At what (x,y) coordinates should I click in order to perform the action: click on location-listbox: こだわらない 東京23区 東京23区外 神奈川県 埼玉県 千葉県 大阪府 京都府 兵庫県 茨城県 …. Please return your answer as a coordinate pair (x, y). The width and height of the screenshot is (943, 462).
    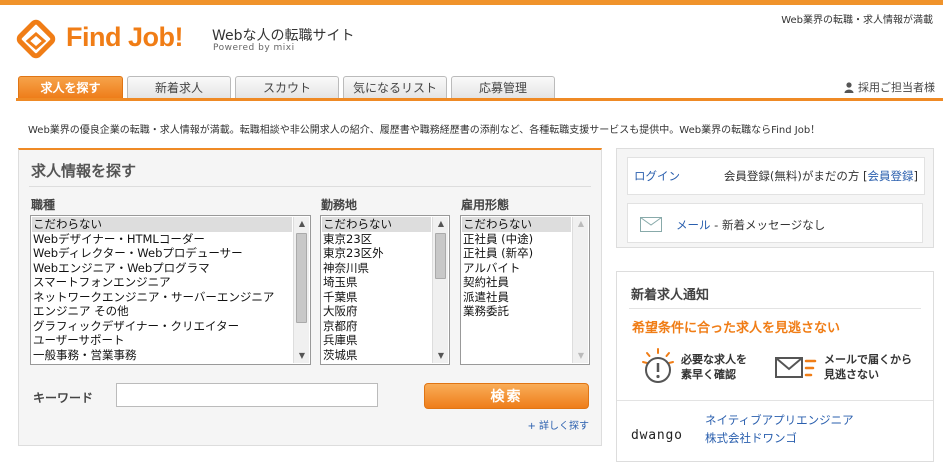
    Looking at the image, I should click on (385, 290).